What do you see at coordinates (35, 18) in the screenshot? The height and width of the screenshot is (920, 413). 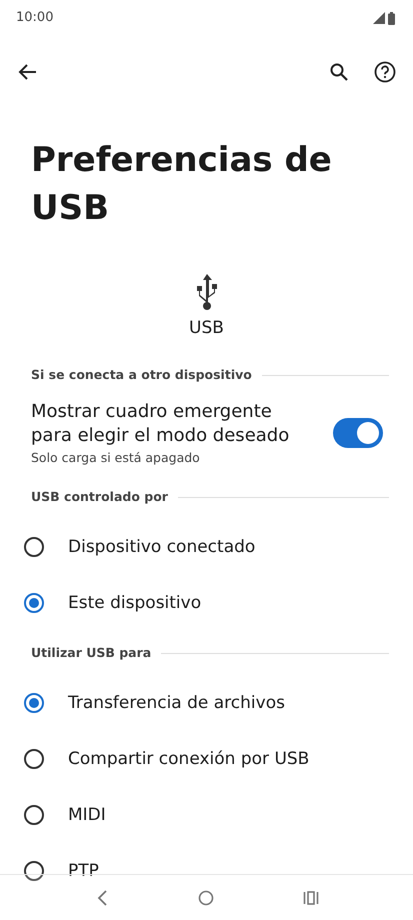 I see `status-time: 10:00` at bounding box center [35, 18].